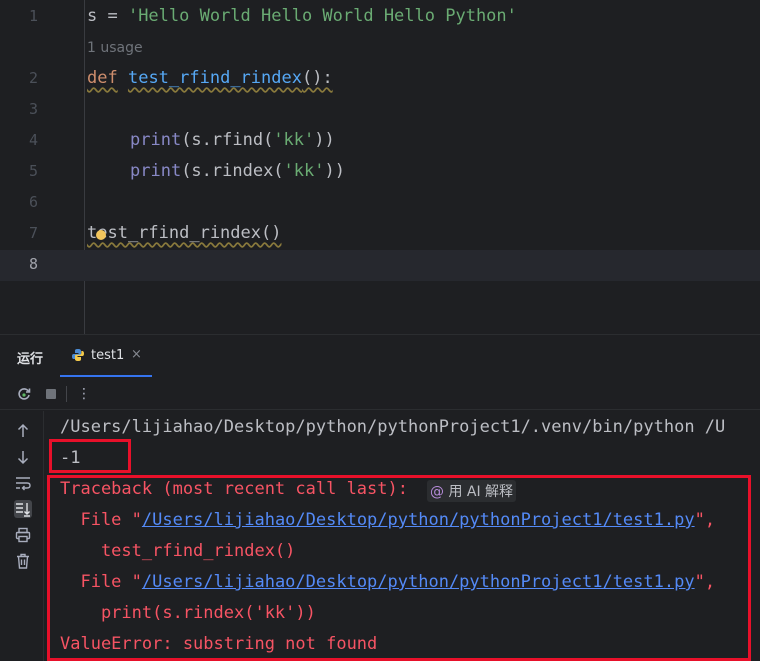 The width and height of the screenshot is (760, 661). I want to click on code-text: s =, so click(107, 16).